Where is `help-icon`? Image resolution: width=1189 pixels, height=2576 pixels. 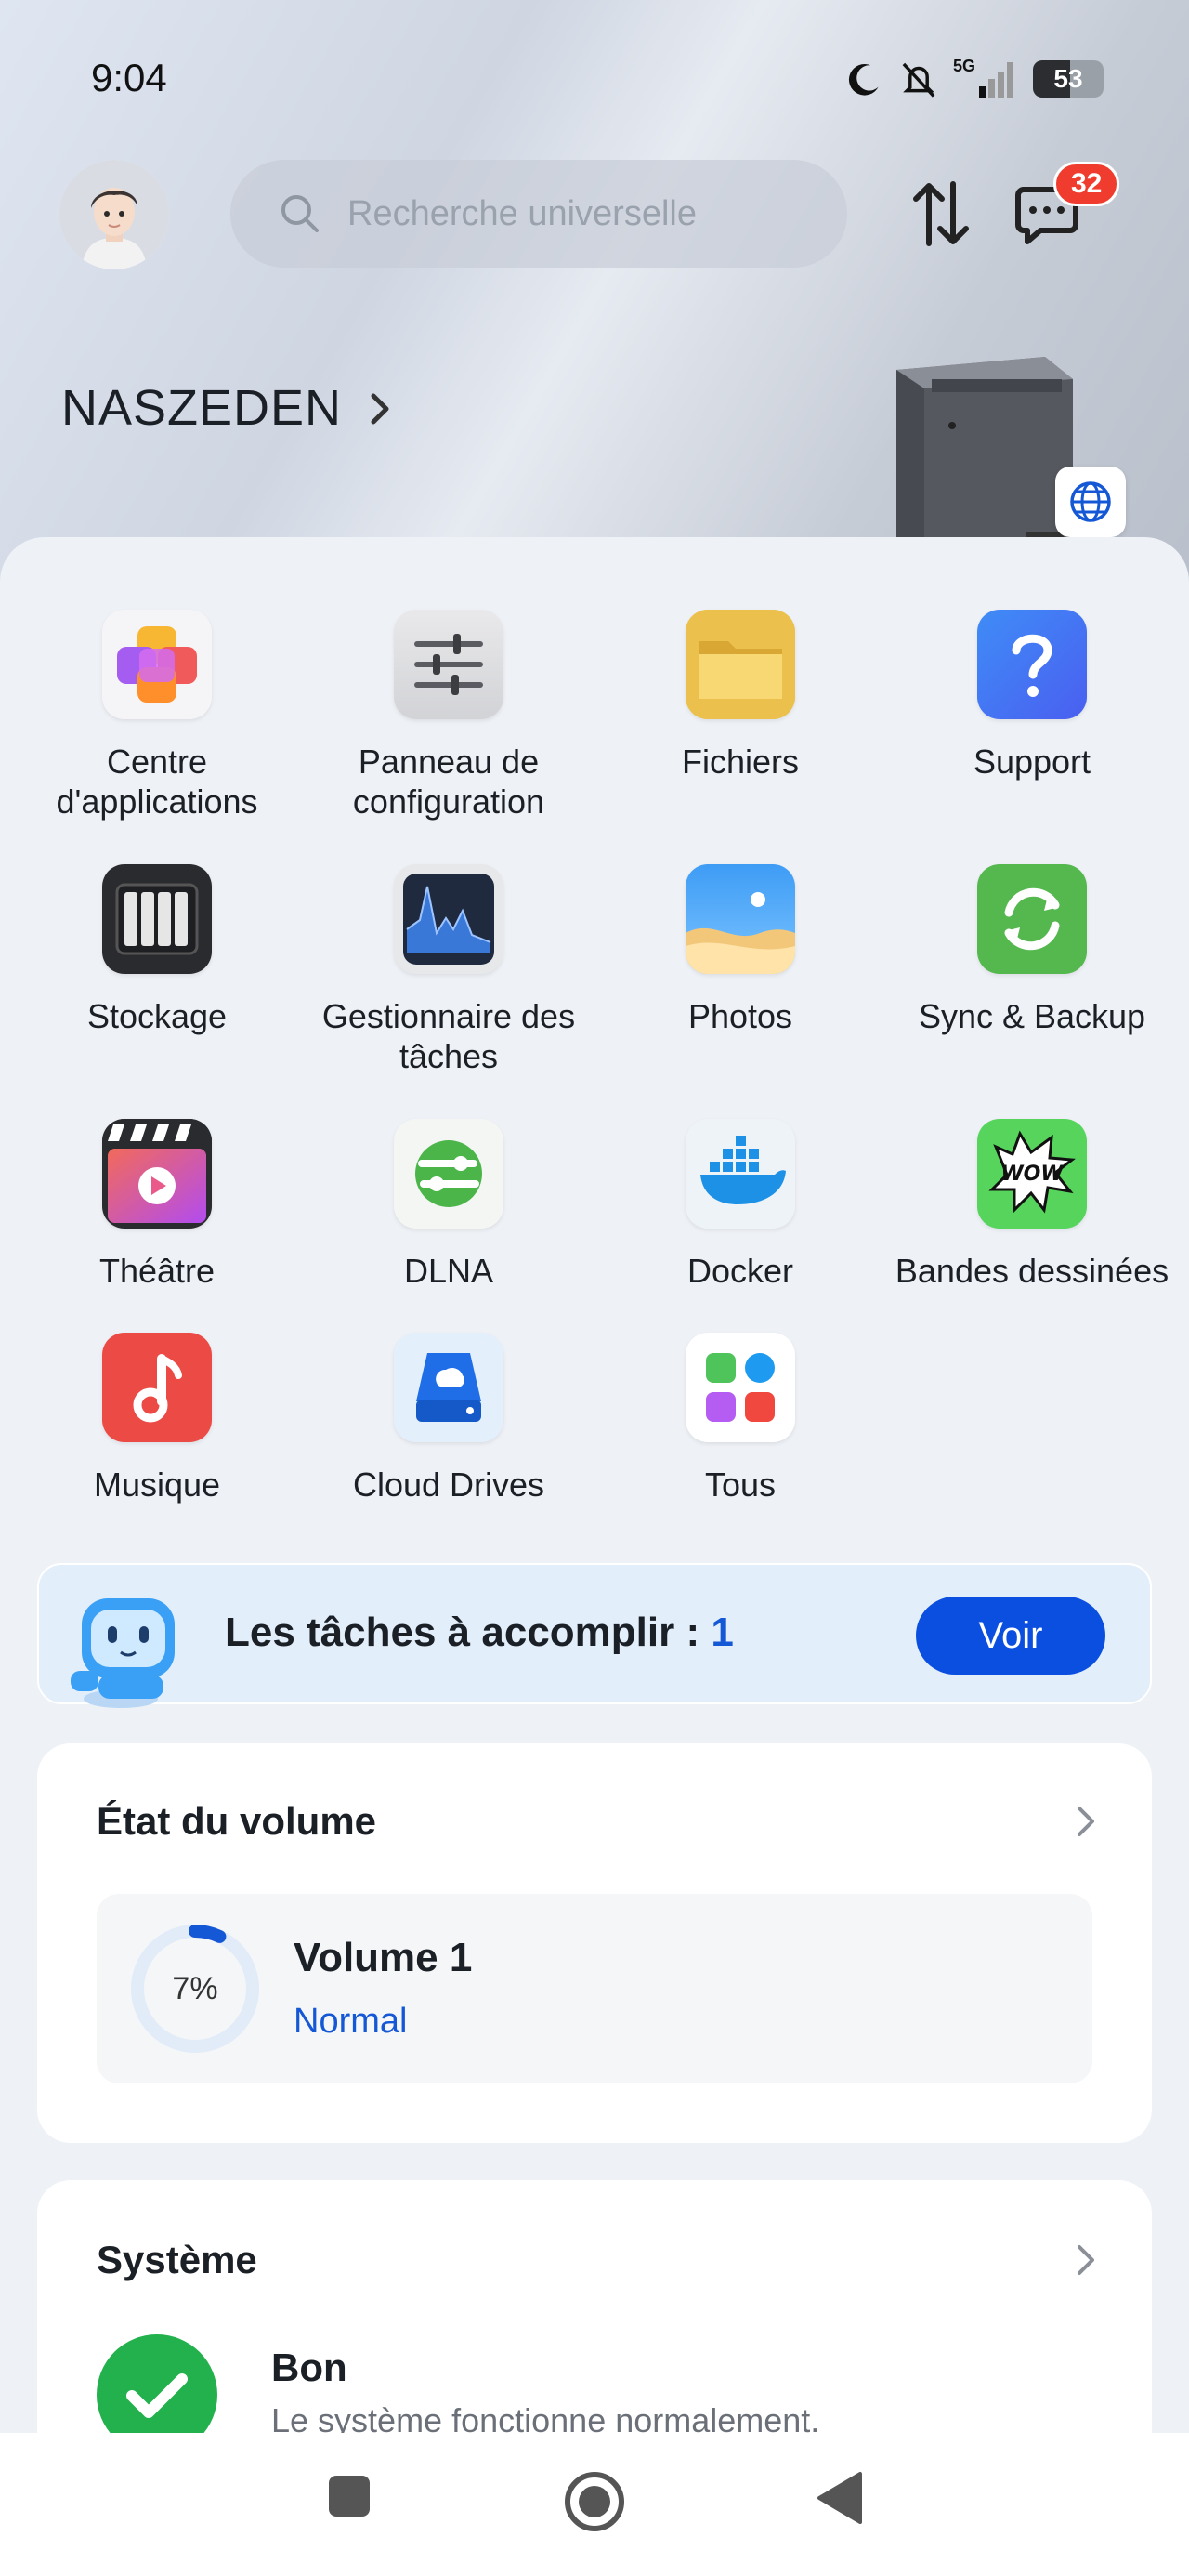 help-icon is located at coordinates (1032, 664).